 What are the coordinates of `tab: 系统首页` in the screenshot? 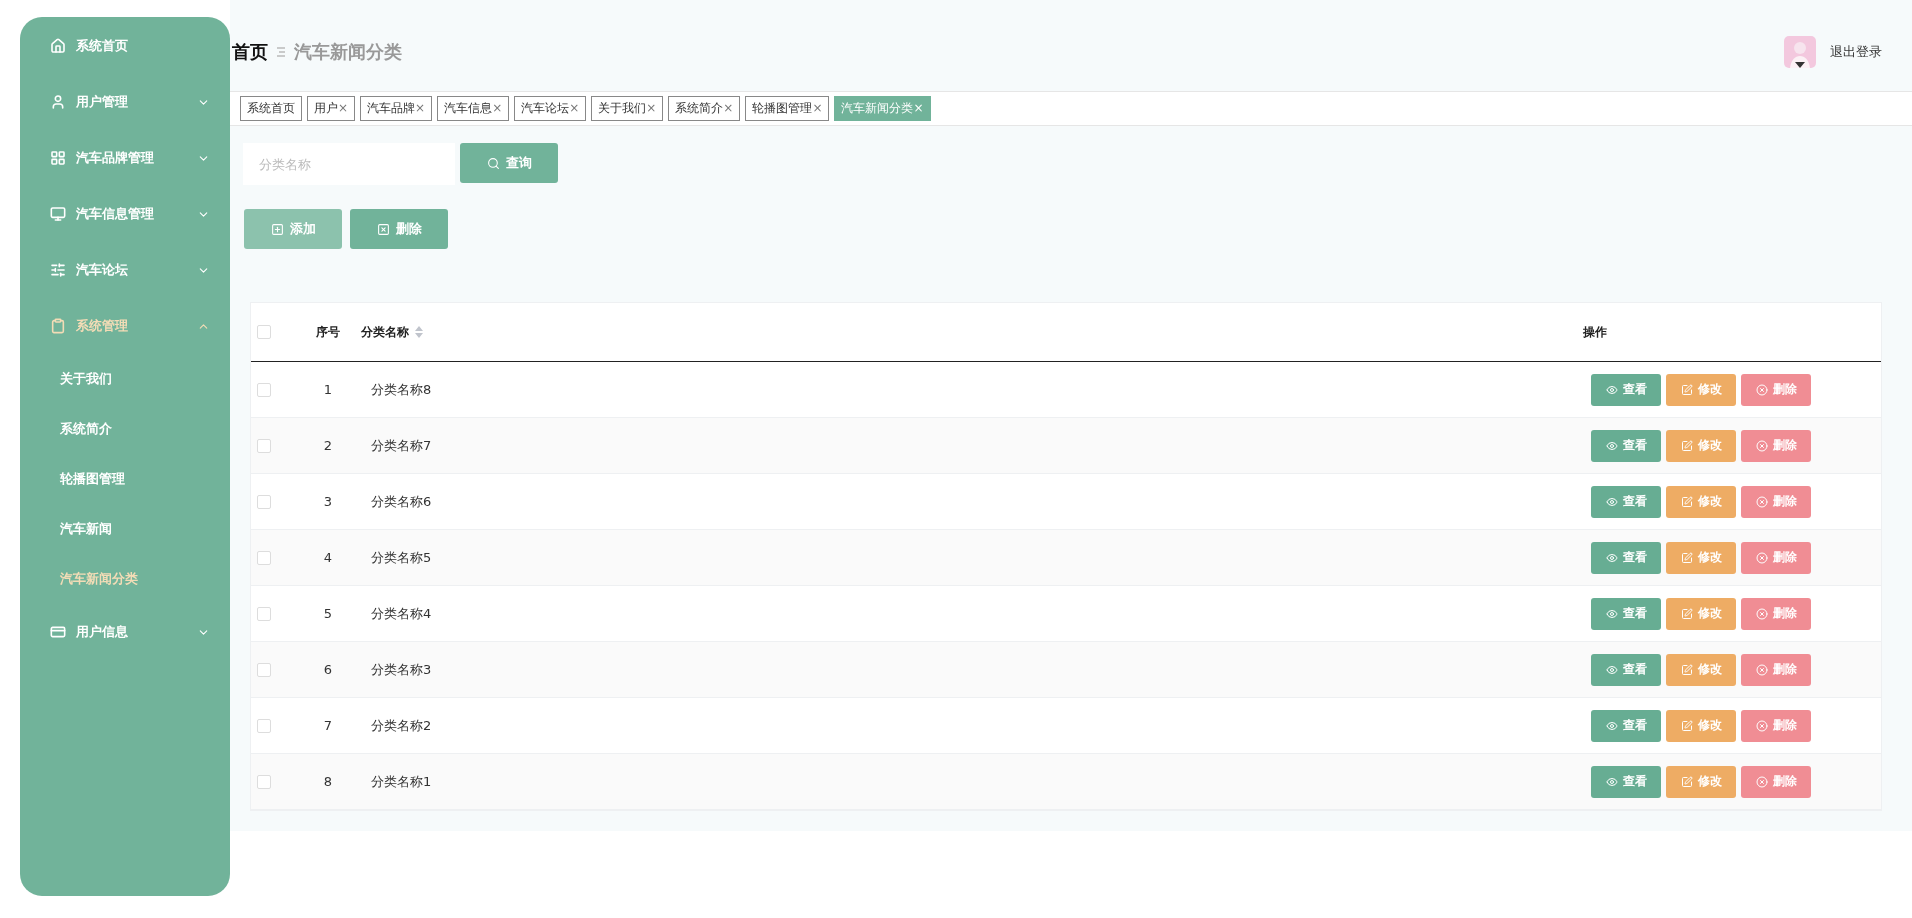 It's located at (271, 108).